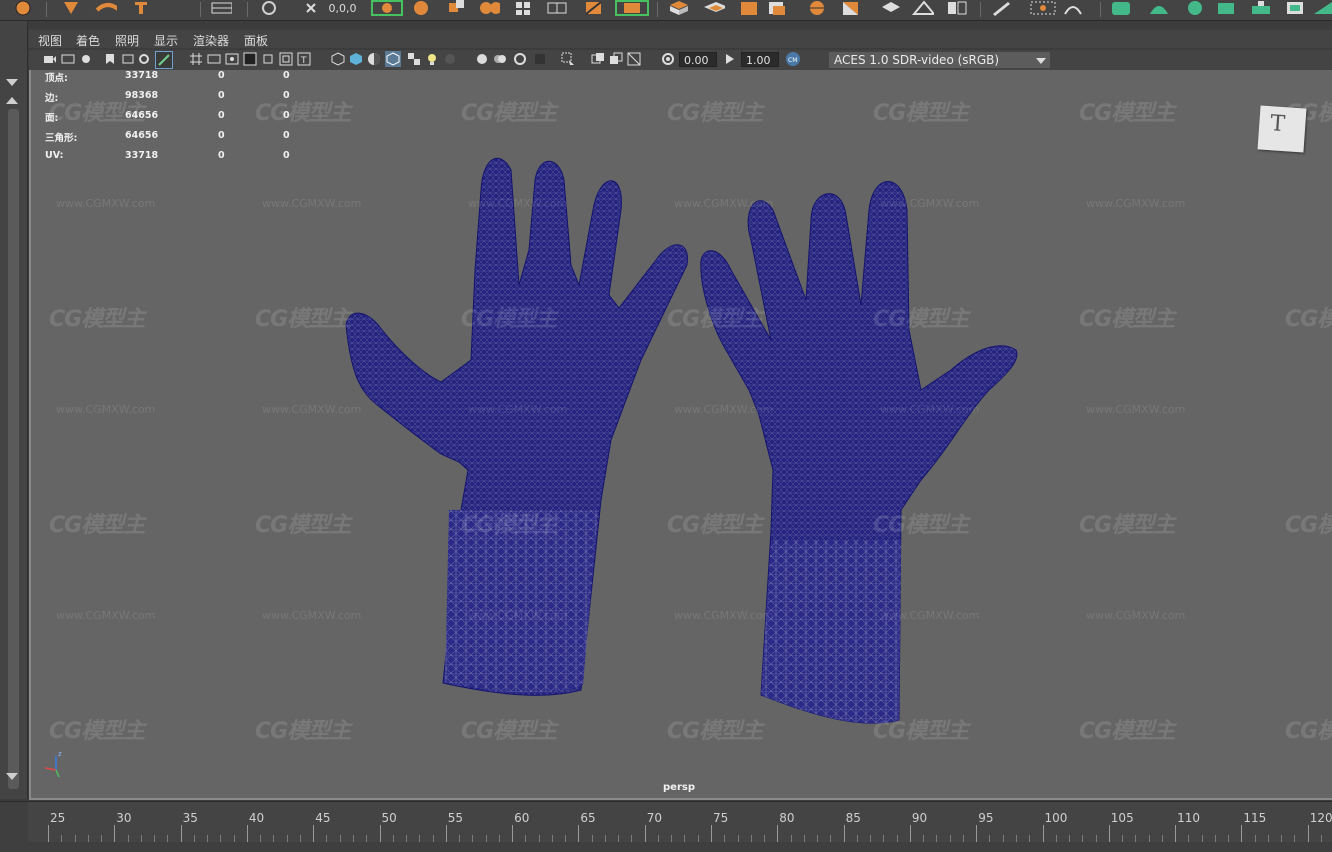 The image size is (1332, 852). I want to click on bounding-box-icon, so click(387, 8).